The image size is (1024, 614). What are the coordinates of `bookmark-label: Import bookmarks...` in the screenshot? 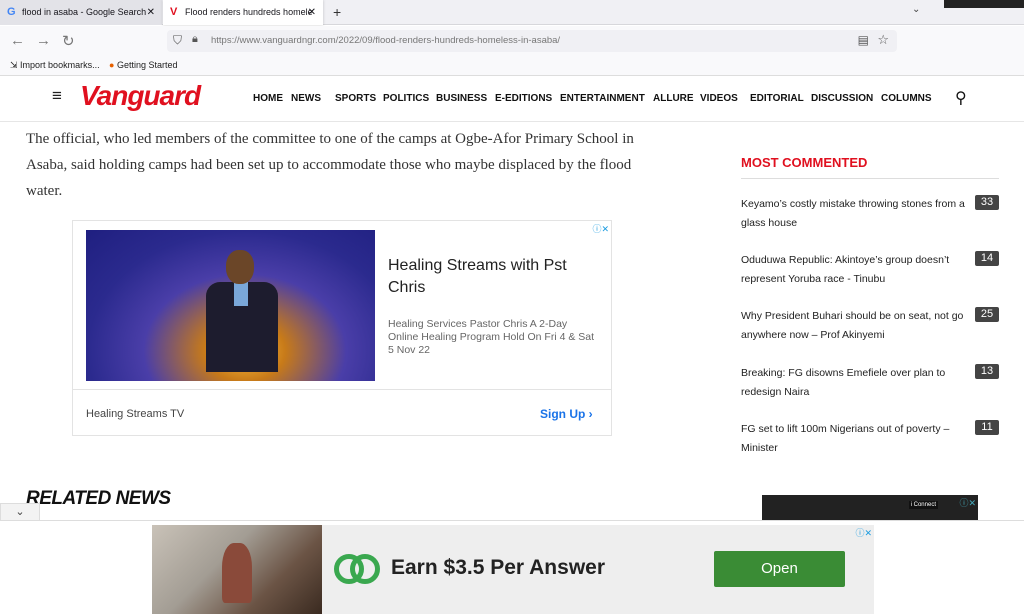 It's located at (60, 65).